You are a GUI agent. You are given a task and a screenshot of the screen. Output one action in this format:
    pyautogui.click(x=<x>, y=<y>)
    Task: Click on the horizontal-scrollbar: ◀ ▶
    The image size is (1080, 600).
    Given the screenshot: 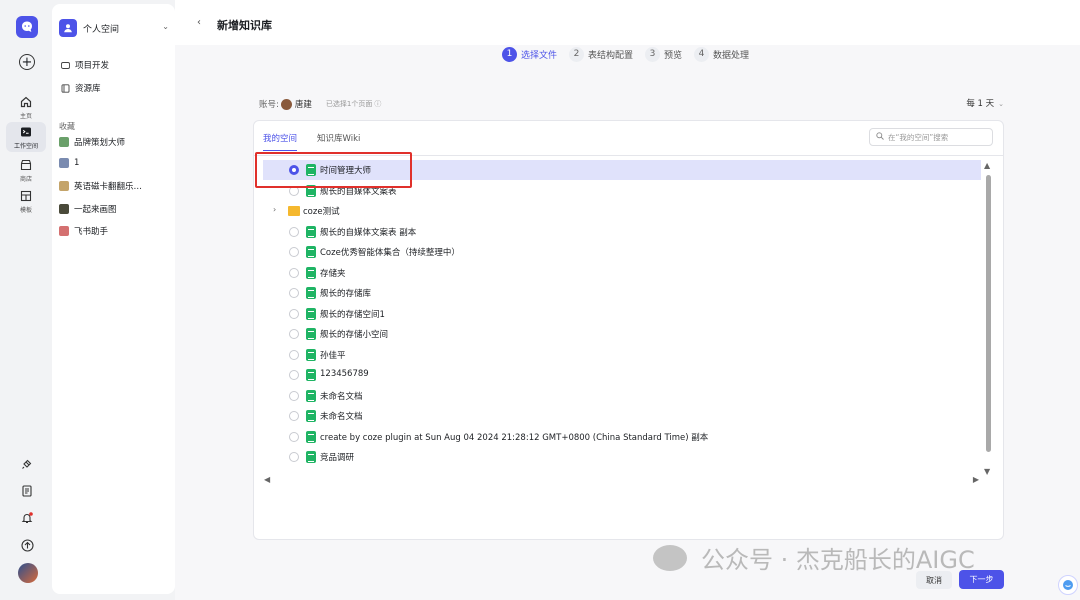 What is the action you would take?
    pyautogui.click(x=621, y=481)
    